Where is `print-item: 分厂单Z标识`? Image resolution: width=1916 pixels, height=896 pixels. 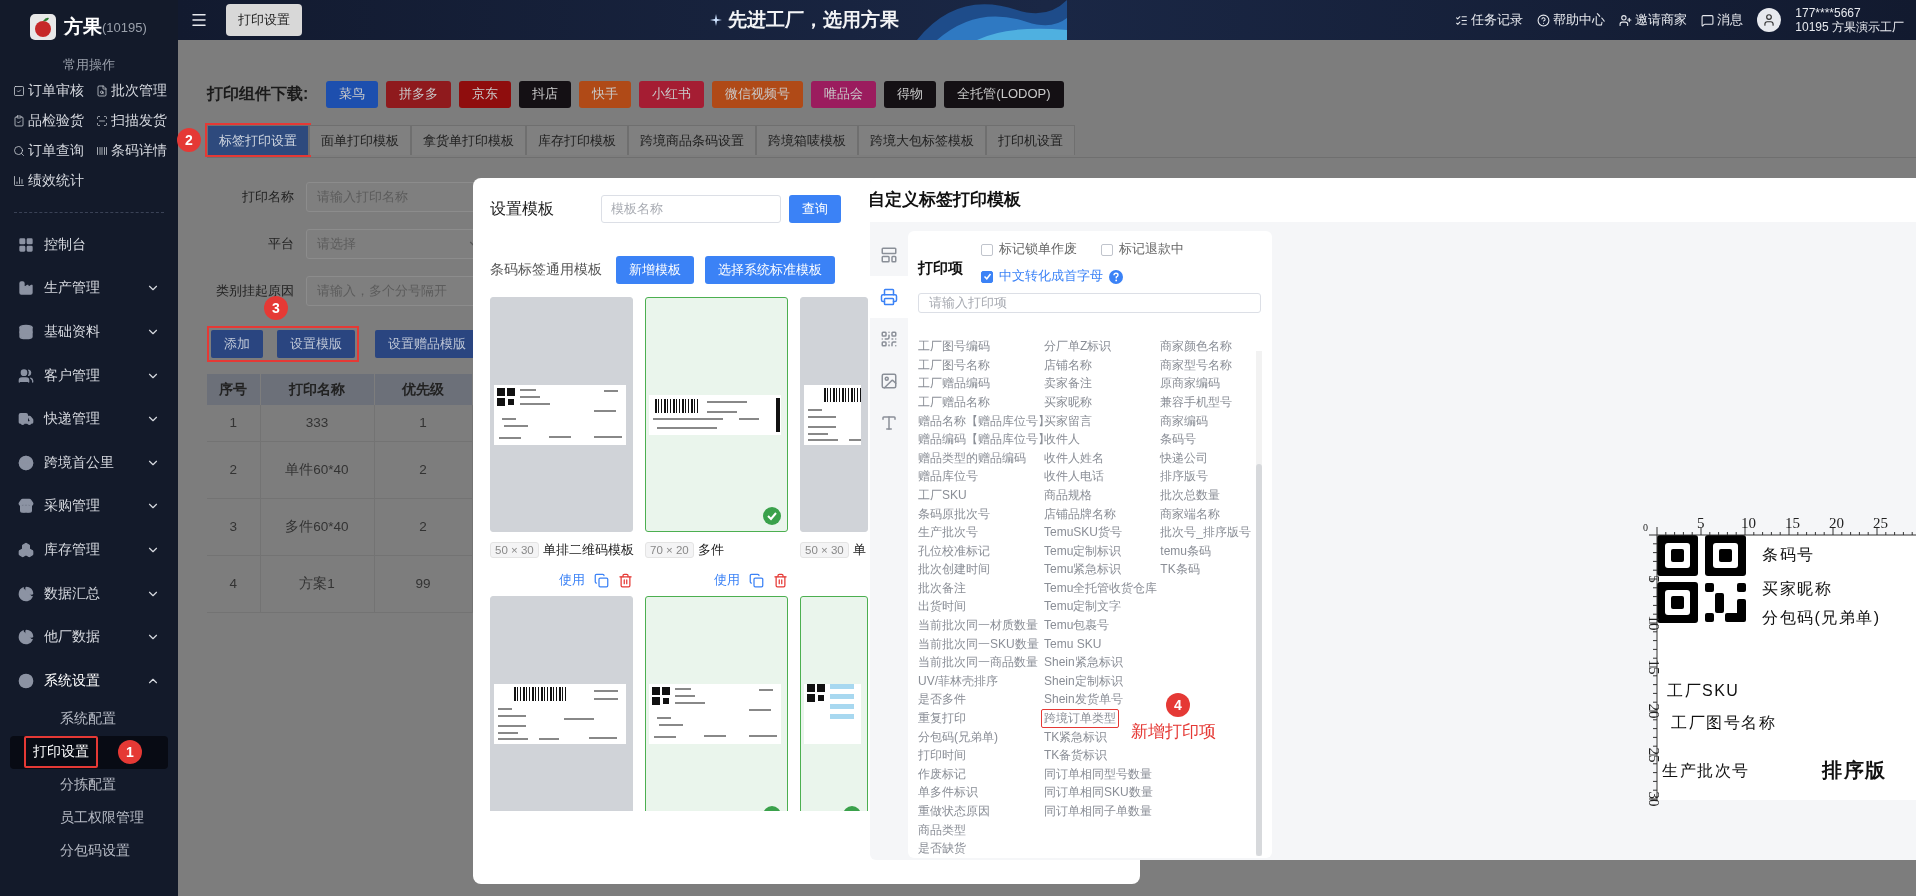 print-item: 分厂单Z标识 is located at coordinates (1078, 347).